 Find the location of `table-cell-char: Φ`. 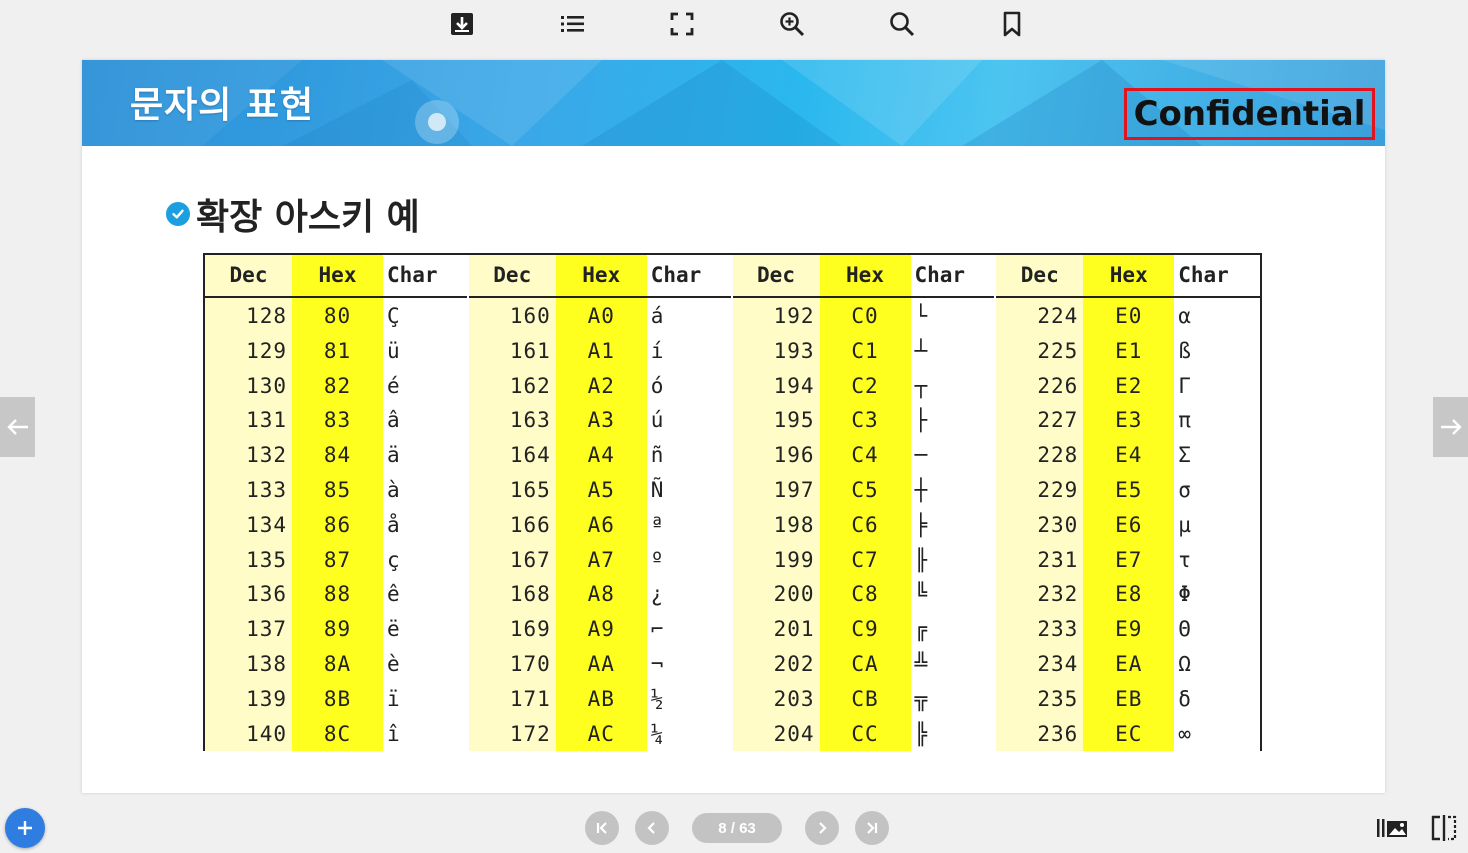

table-cell-char: Φ is located at coordinates (1184, 594).